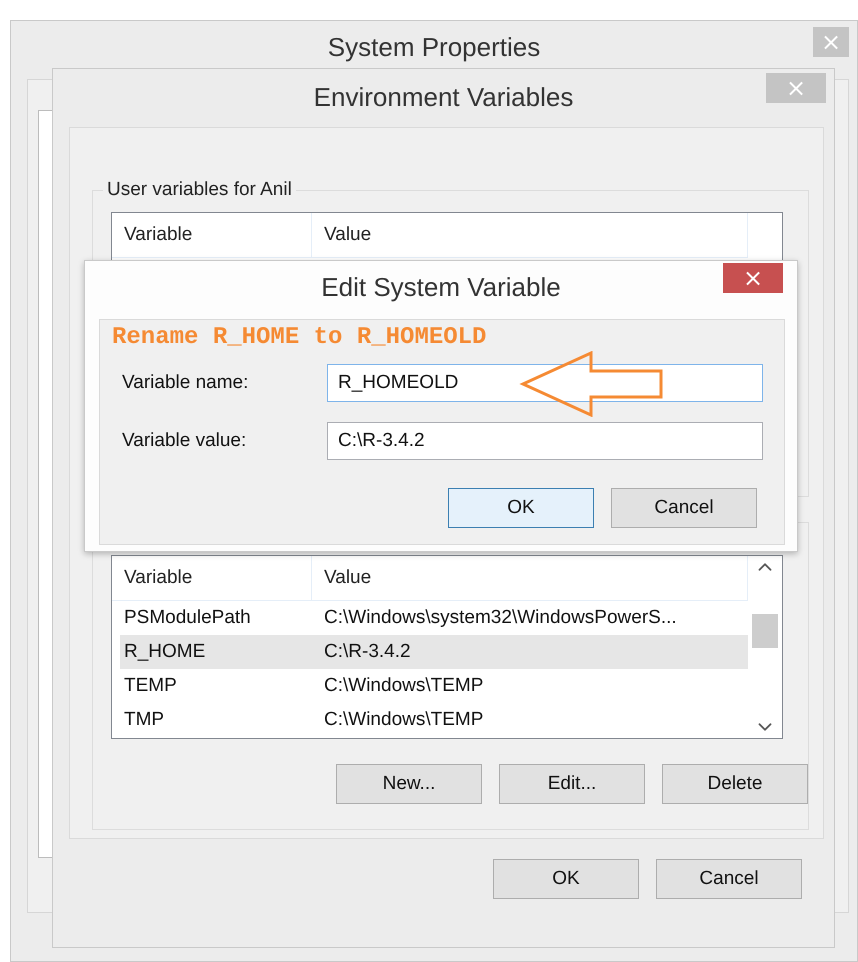 This screenshot has height=962, width=858. Describe the element at coordinates (150, 686) in the screenshot. I see `table-cell-text: TEMP` at that location.